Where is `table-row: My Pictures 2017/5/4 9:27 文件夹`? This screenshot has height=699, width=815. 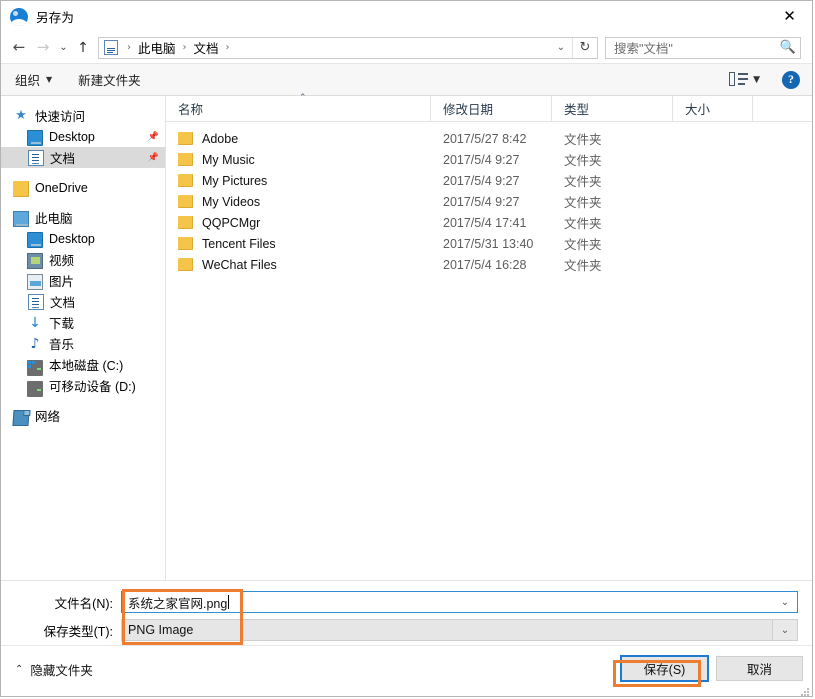
table-row: My Pictures 2017/5/4 9:27 文件夹 is located at coordinates (489, 180).